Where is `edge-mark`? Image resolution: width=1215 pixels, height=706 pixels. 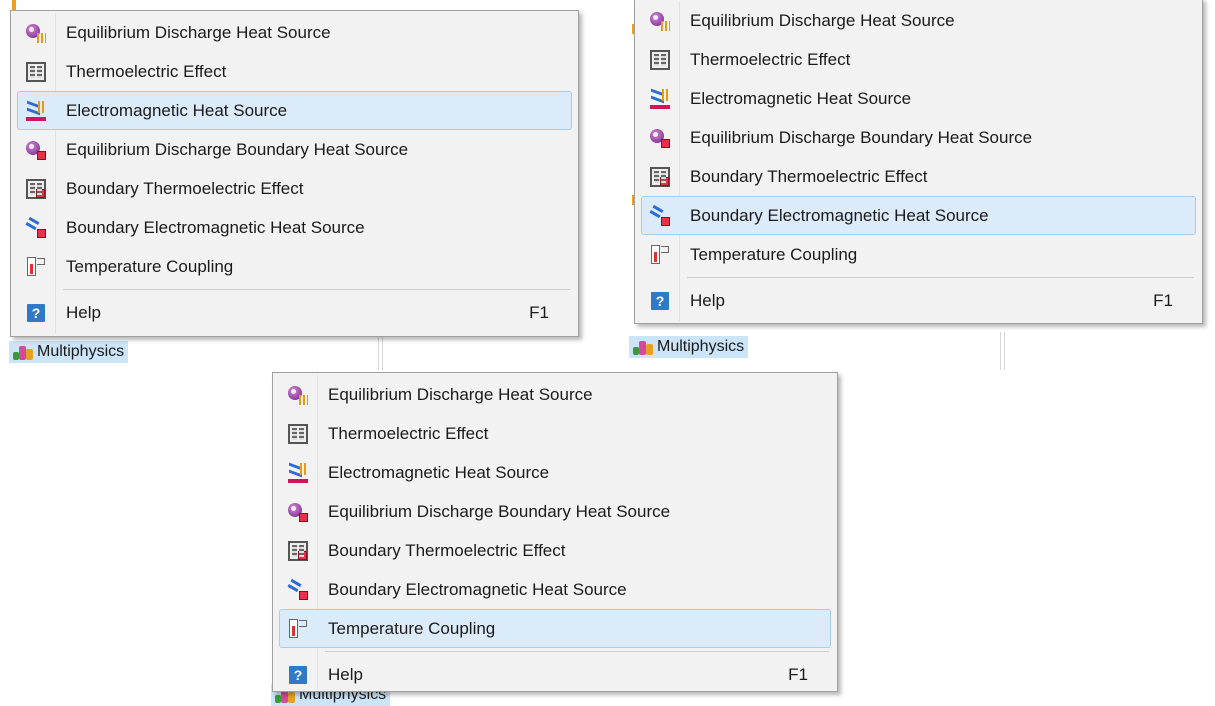
edge-mark is located at coordinates (14, 5).